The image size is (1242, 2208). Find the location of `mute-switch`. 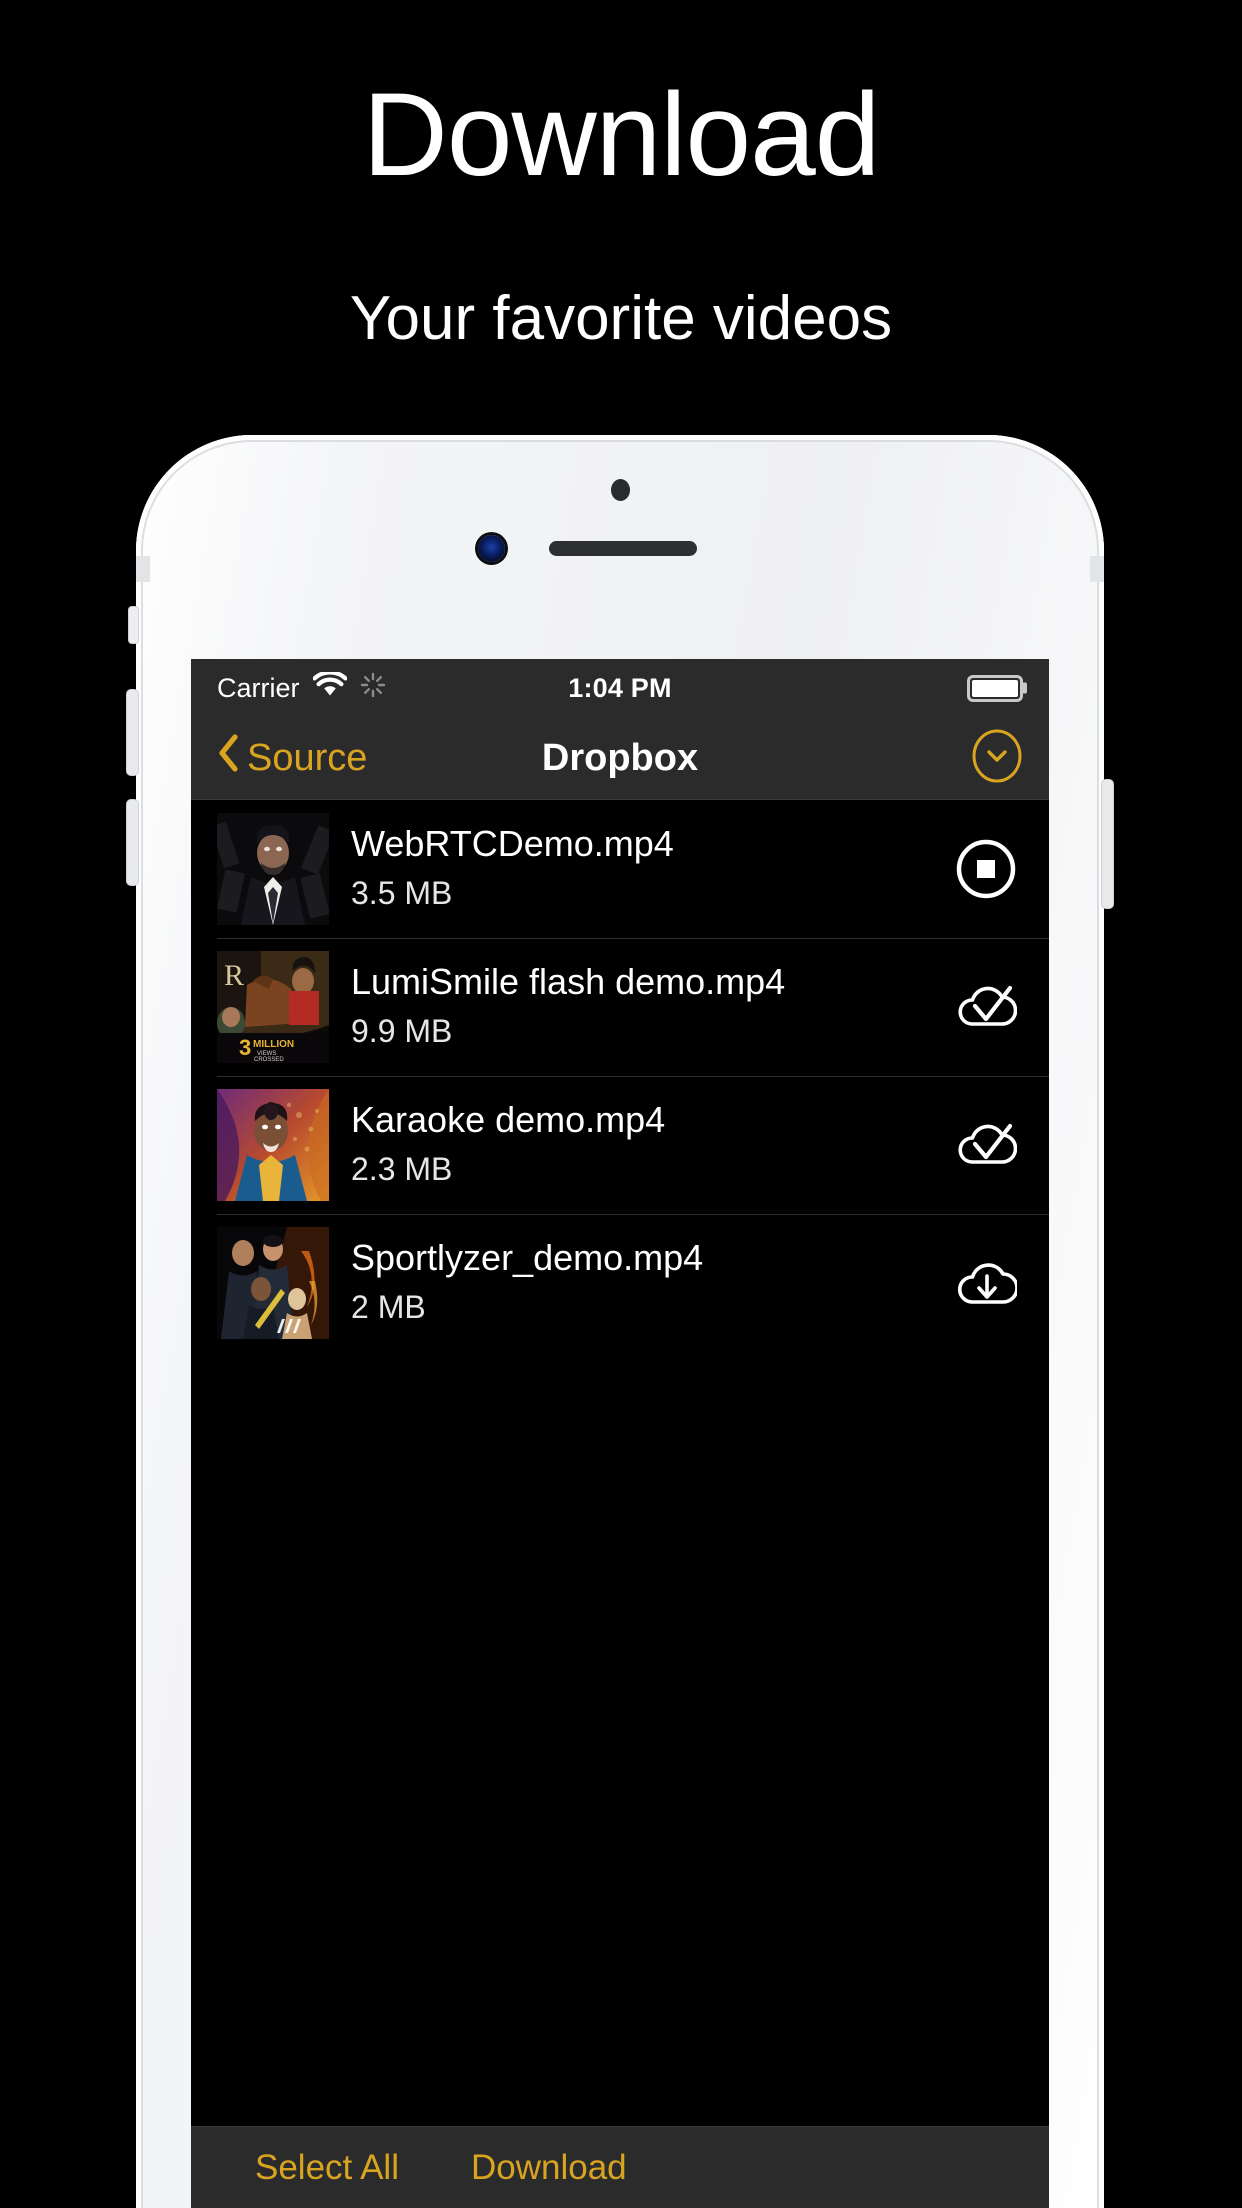

mute-switch is located at coordinates (133, 625).